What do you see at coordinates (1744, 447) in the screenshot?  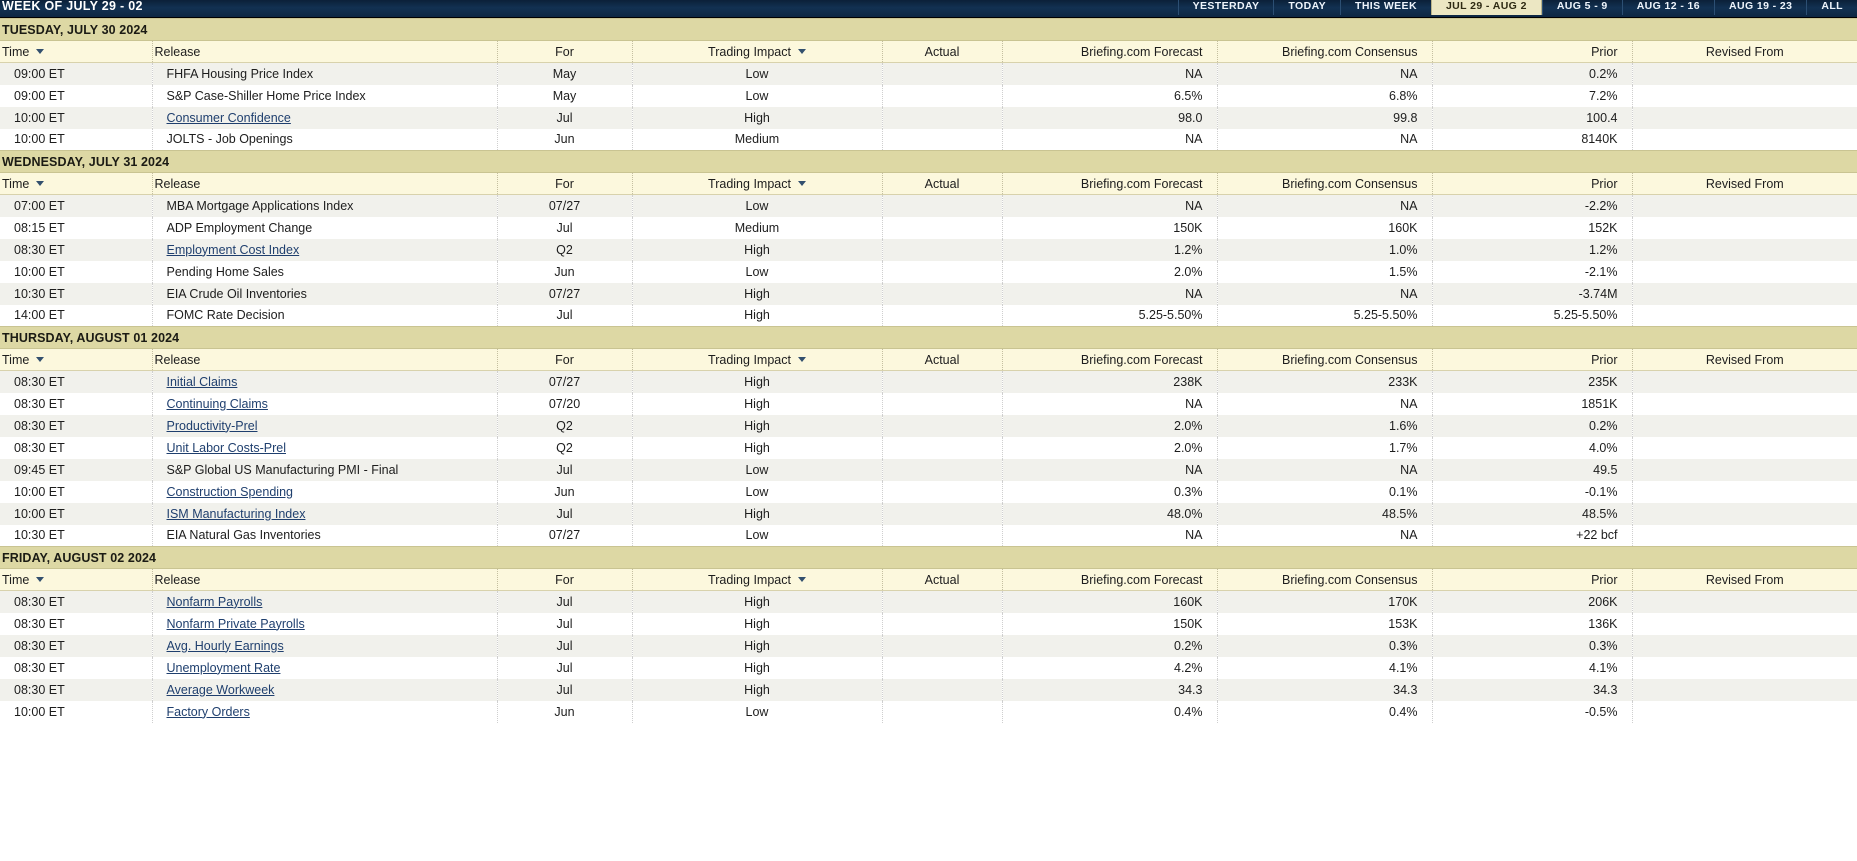 I see `cell-revised` at bounding box center [1744, 447].